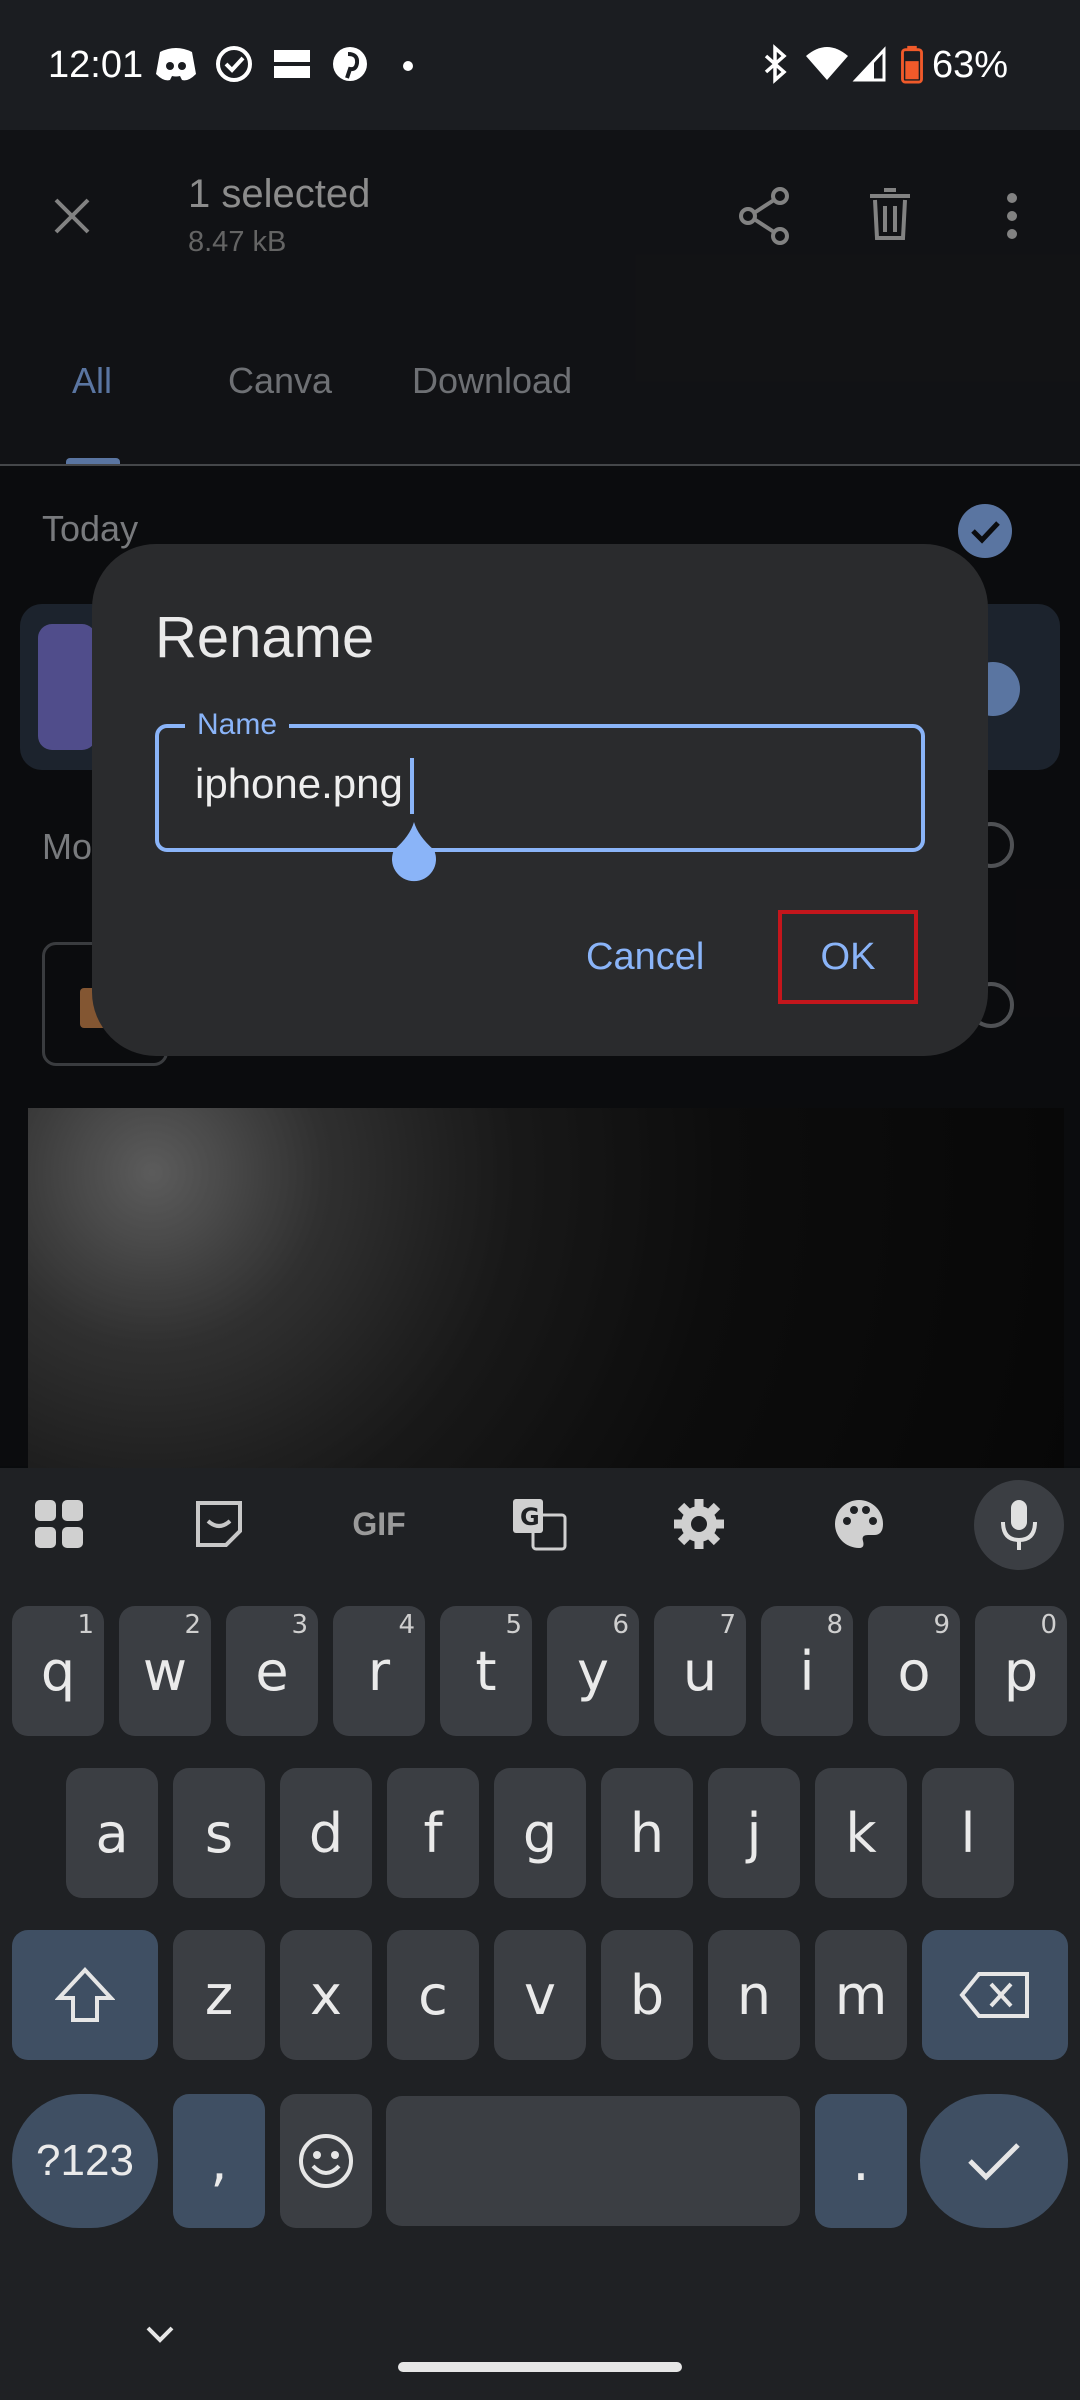 The image size is (1080, 2400). Describe the element at coordinates (219, 1833) in the screenshot. I see `key-s: s` at that location.